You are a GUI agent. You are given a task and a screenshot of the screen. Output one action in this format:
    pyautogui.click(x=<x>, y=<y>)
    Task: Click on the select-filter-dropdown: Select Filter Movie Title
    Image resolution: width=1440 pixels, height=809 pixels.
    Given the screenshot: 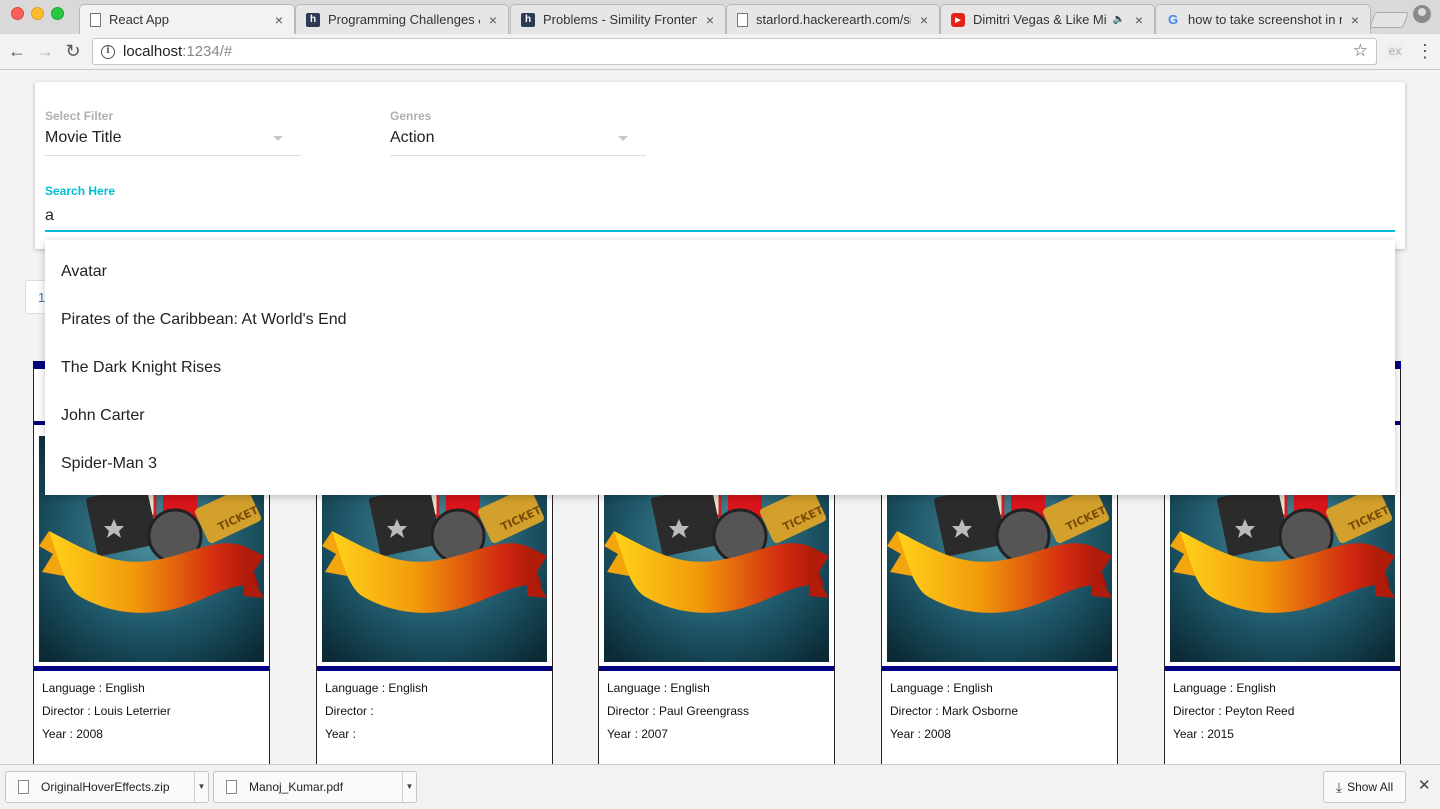 What is the action you would take?
    pyautogui.click(x=173, y=132)
    